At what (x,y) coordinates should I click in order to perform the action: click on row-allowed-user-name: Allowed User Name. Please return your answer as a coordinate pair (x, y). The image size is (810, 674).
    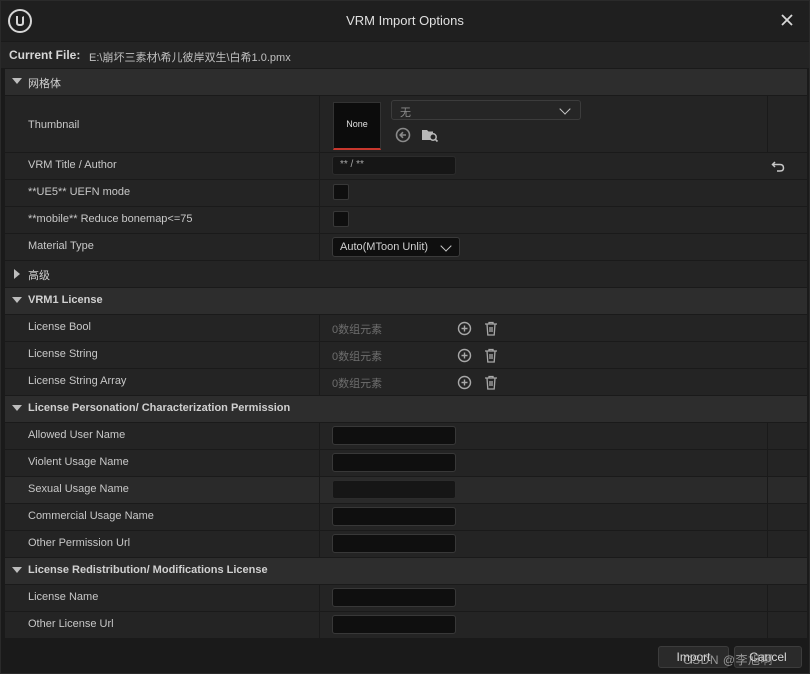
    Looking at the image, I should click on (406, 435).